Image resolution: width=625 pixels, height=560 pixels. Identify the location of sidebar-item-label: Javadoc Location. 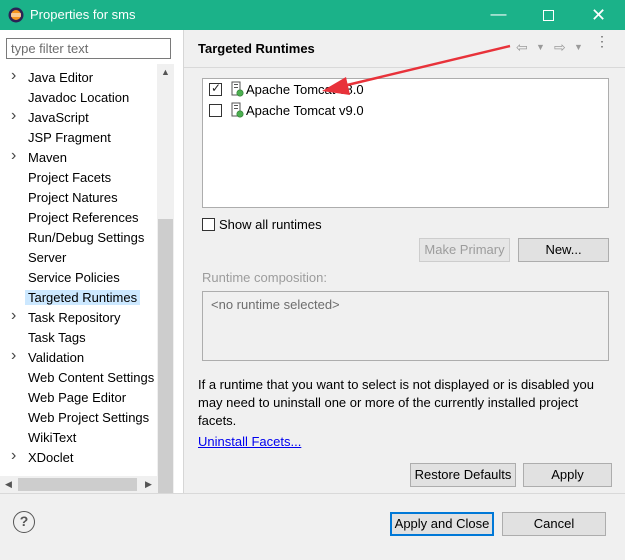
(79, 97).